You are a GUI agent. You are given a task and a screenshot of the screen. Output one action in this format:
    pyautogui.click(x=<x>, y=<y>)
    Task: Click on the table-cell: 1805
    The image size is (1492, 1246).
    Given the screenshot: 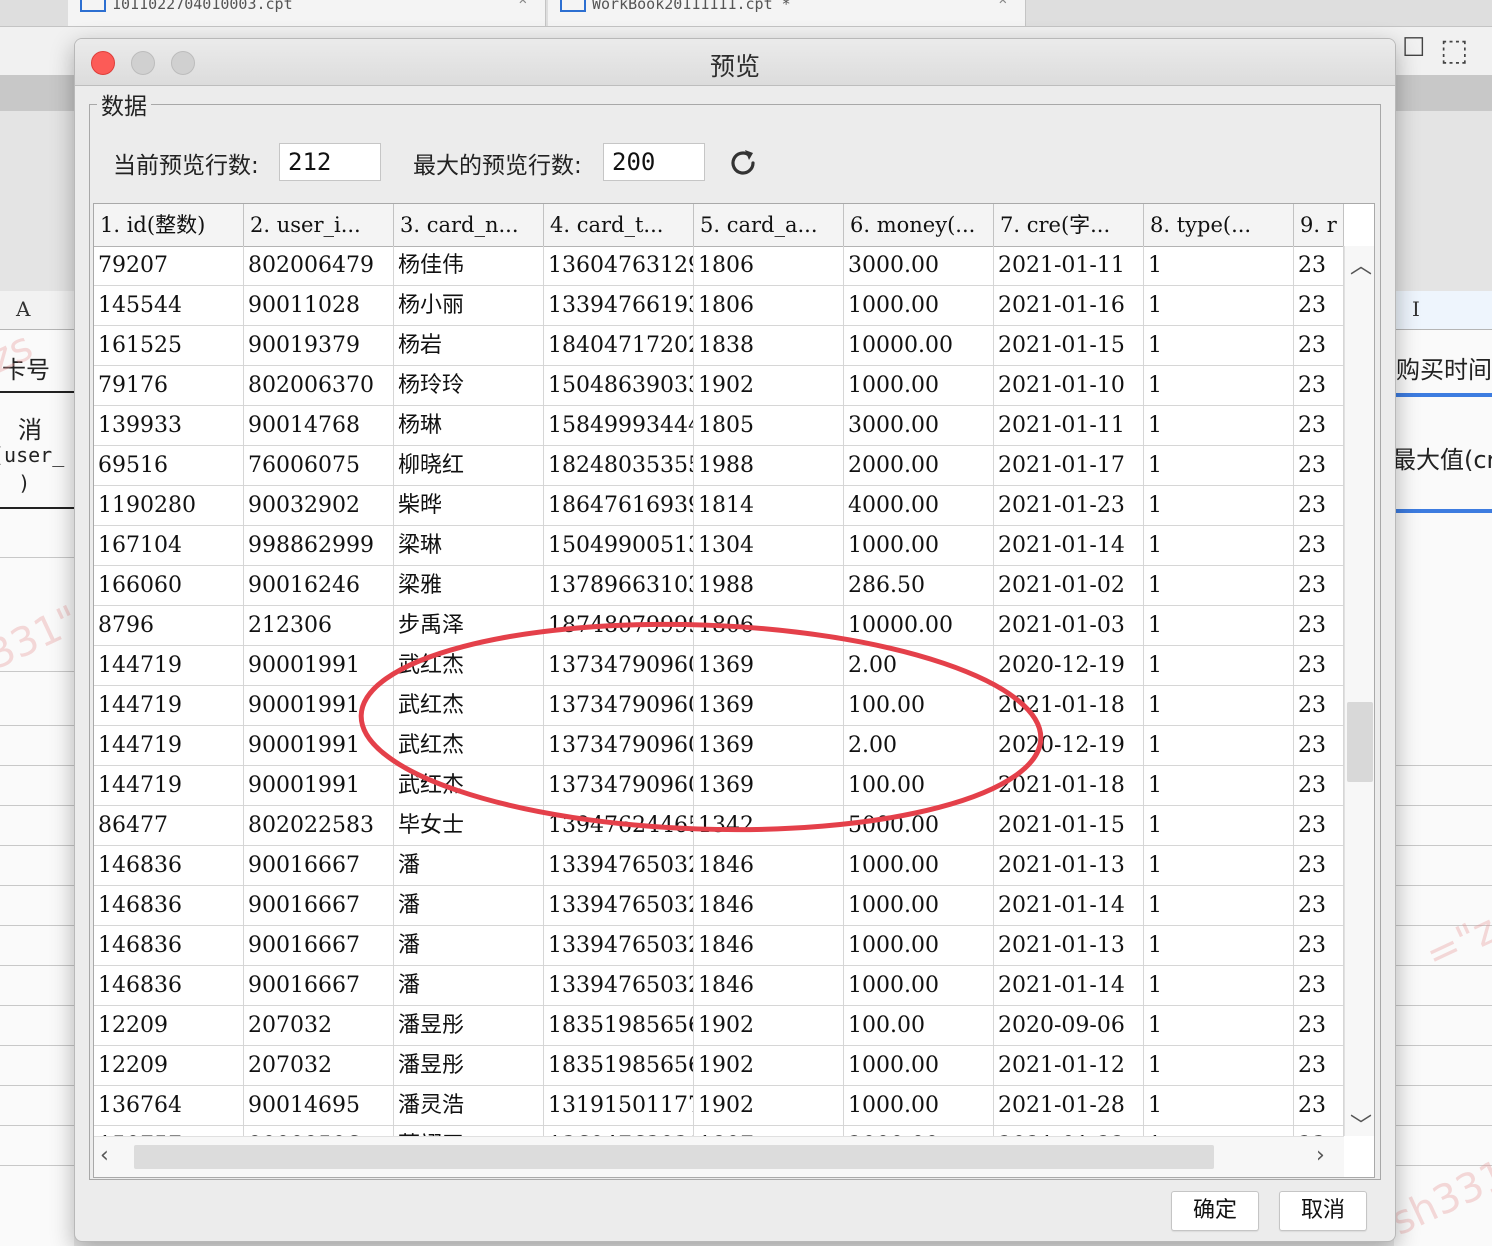 What is the action you would take?
    pyautogui.click(x=769, y=426)
    